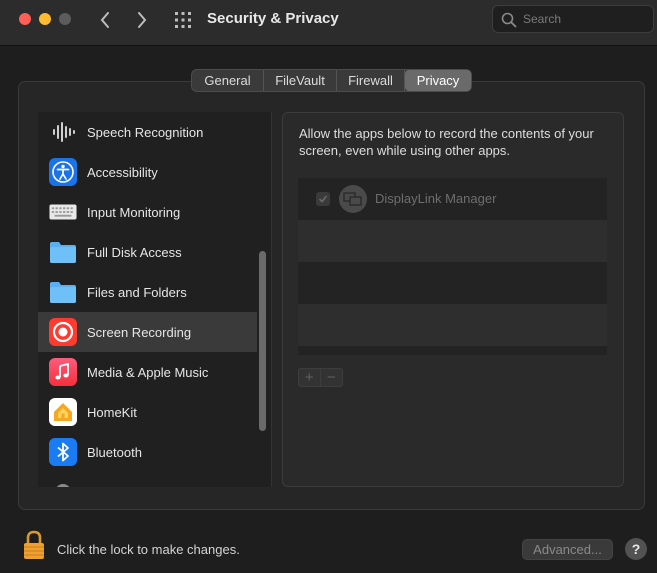  I want to click on list-item: DisplayLink Manager, so click(452, 199).